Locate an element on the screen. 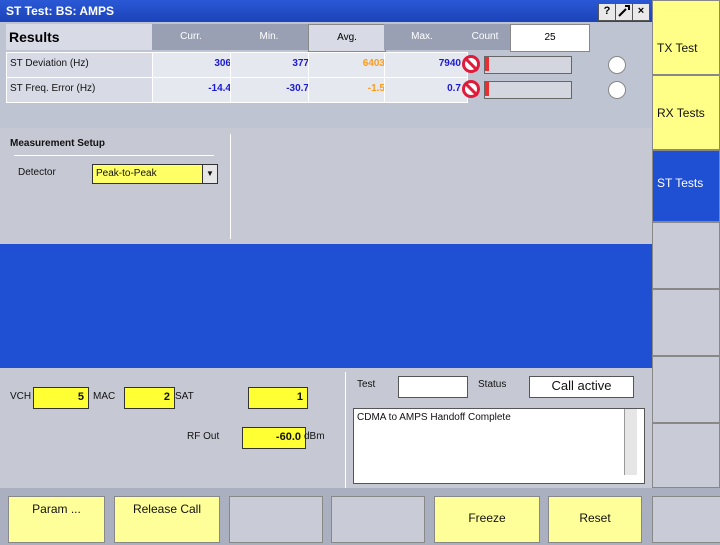  status-label: Status is located at coordinates (492, 384).